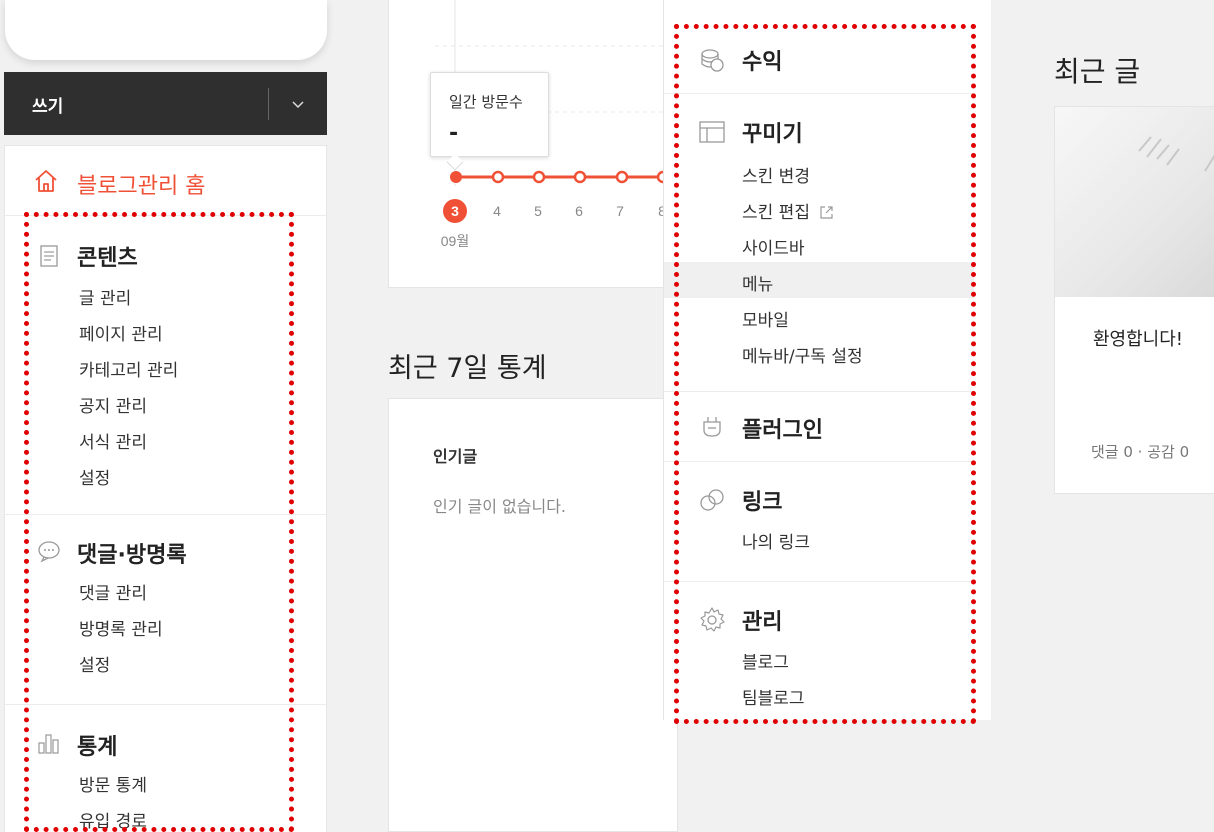  I want to click on menu-item-label: 스킨 편집, so click(776, 213).